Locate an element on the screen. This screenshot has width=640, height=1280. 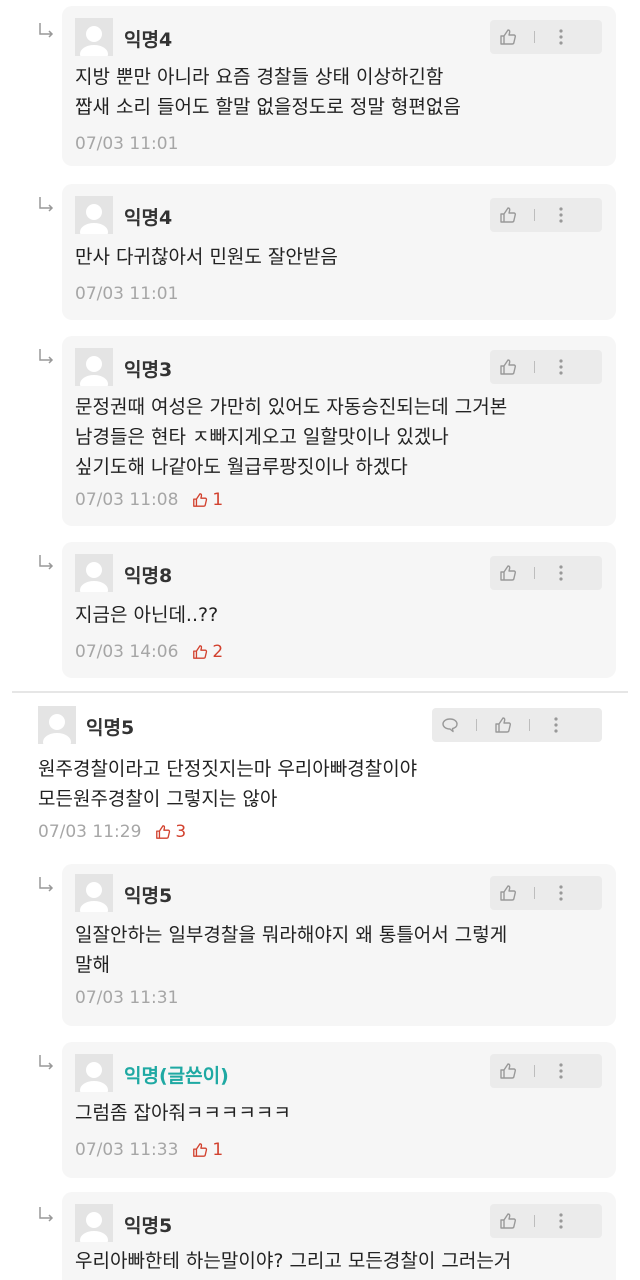
comment-body: 우리아빠한테 하는말이야? 그리고 모든경찰이 그러는거 is located at coordinates (293, 1261).